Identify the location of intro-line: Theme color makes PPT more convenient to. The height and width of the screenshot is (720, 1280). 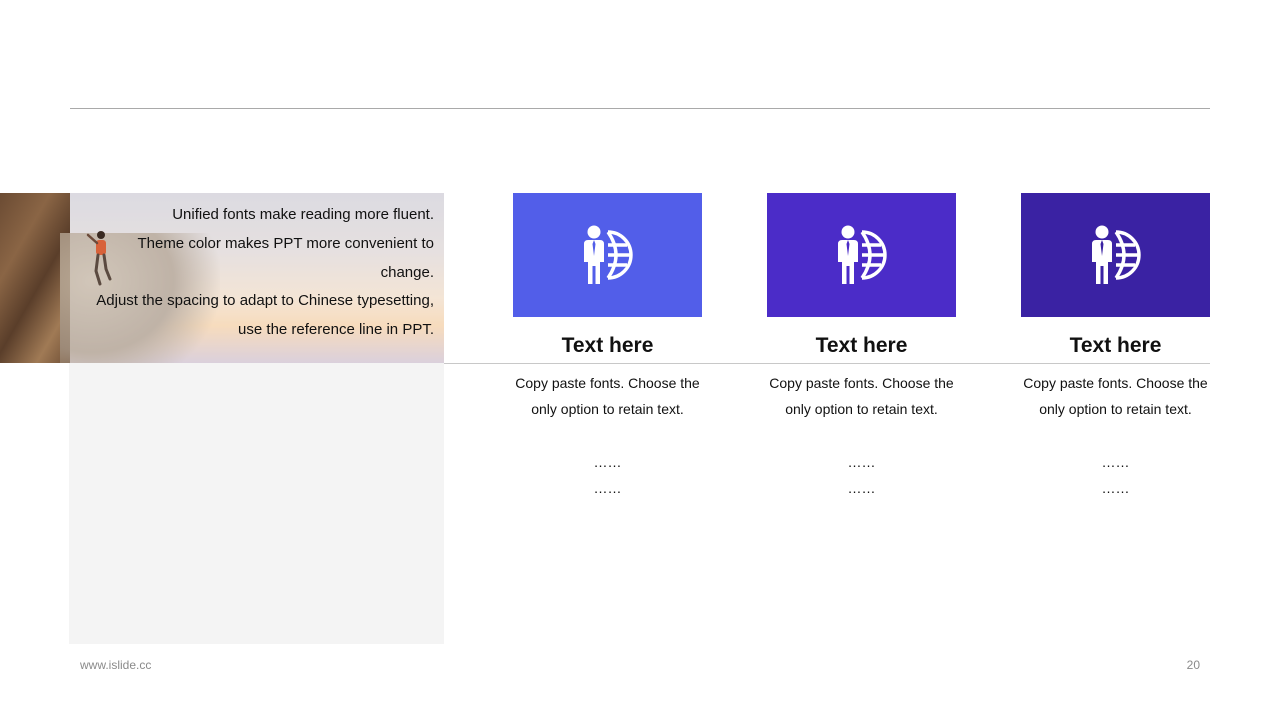
(285, 243).